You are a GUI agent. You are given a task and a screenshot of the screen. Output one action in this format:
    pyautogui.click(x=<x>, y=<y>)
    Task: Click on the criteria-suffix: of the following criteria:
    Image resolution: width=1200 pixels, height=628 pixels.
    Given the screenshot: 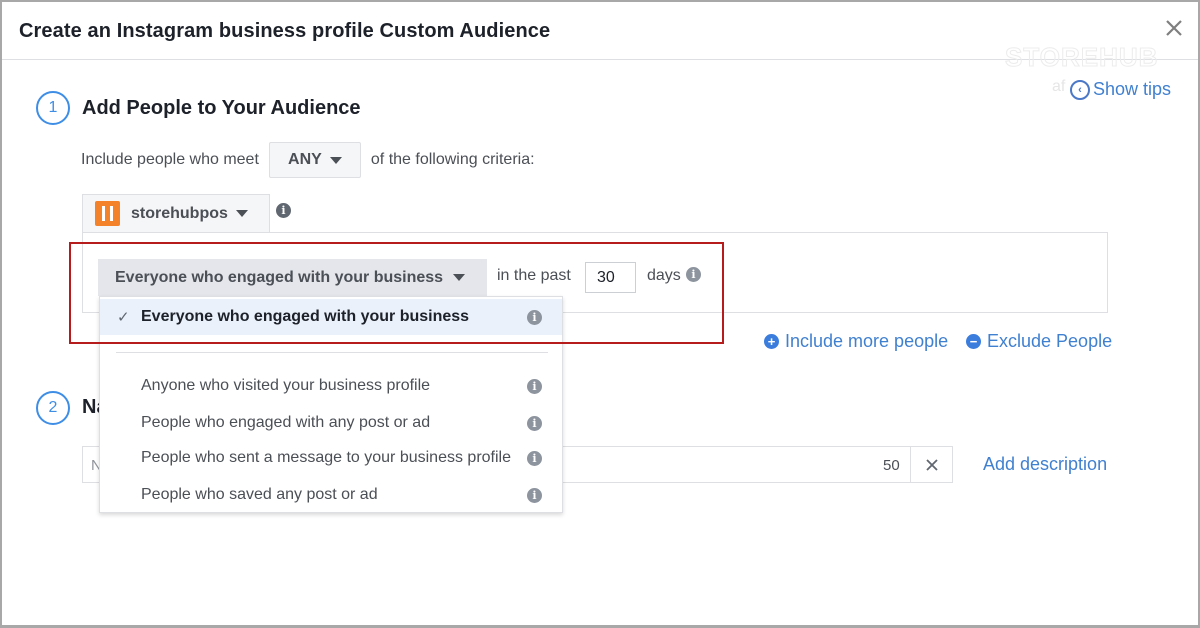 What is the action you would take?
    pyautogui.click(x=452, y=159)
    